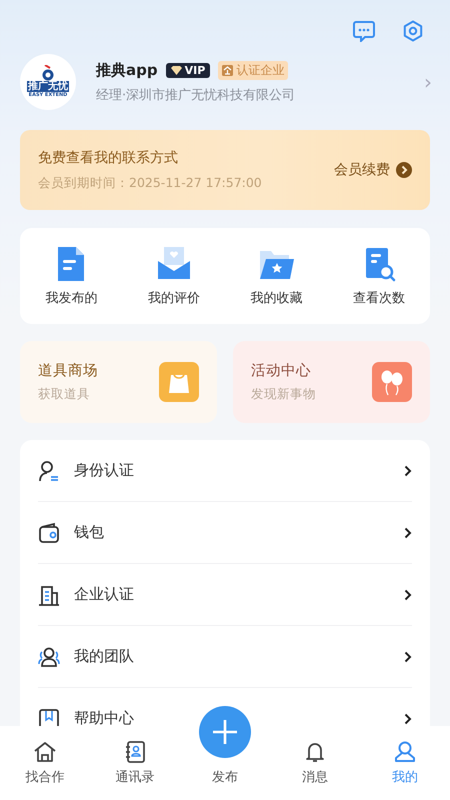 The image size is (450, 800). What do you see at coordinates (373, 170) in the screenshot?
I see `renew-link: 会员续费` at bounding box center [373, 170].